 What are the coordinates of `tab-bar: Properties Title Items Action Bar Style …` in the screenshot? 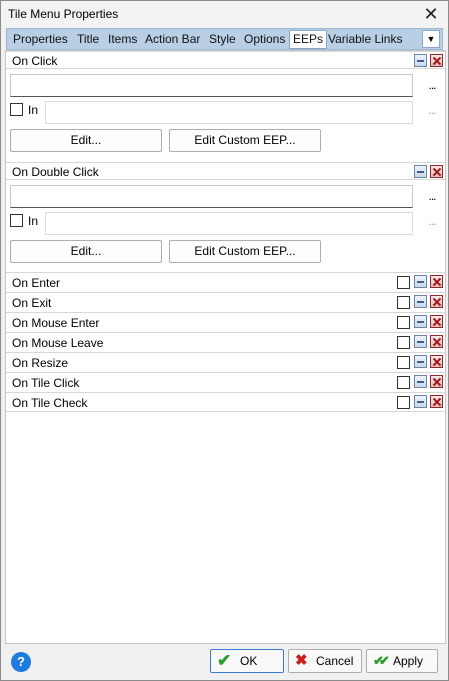 It's located at (224, 39).